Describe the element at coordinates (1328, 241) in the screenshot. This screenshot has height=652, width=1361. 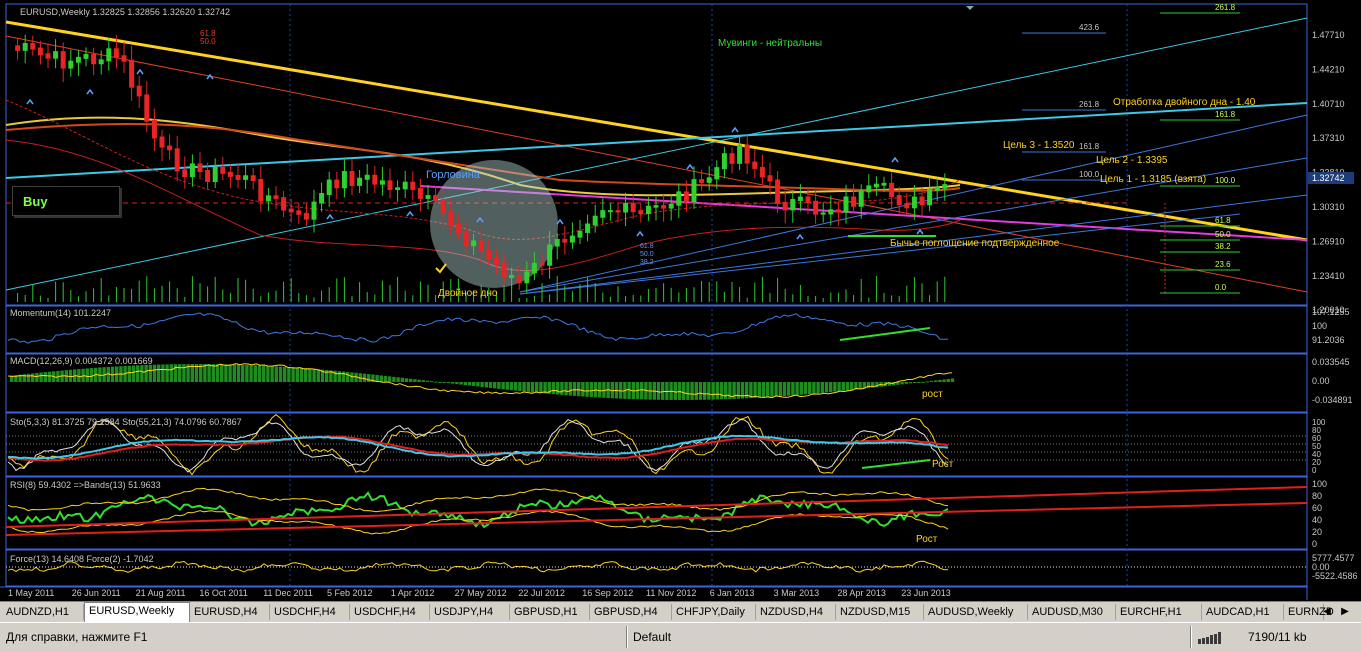
I see `price-tick-label: 1.26910` at that location.